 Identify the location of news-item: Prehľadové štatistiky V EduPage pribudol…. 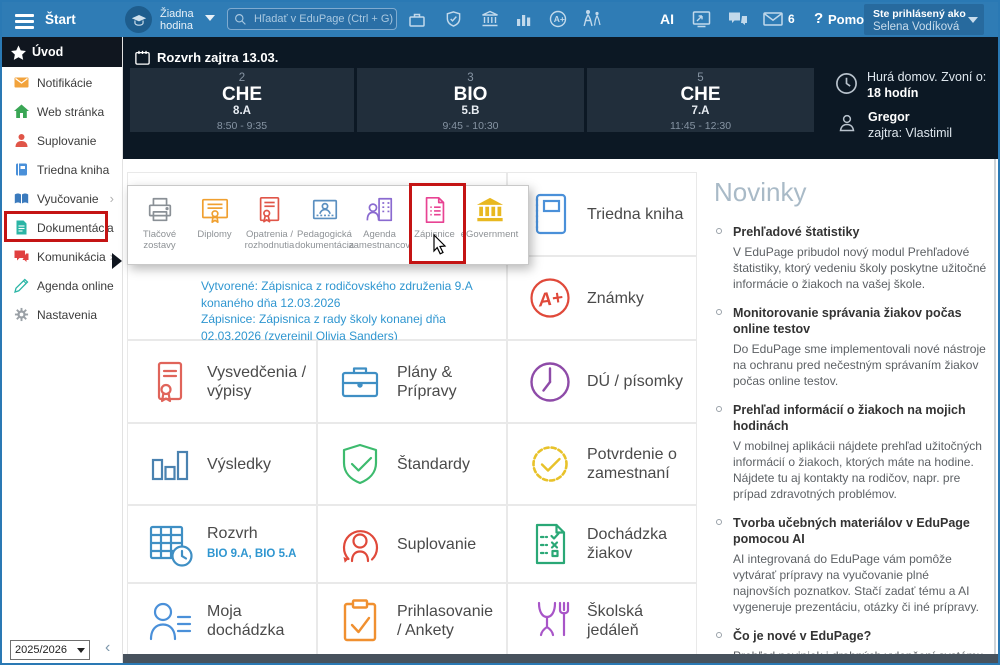
(851, 258).